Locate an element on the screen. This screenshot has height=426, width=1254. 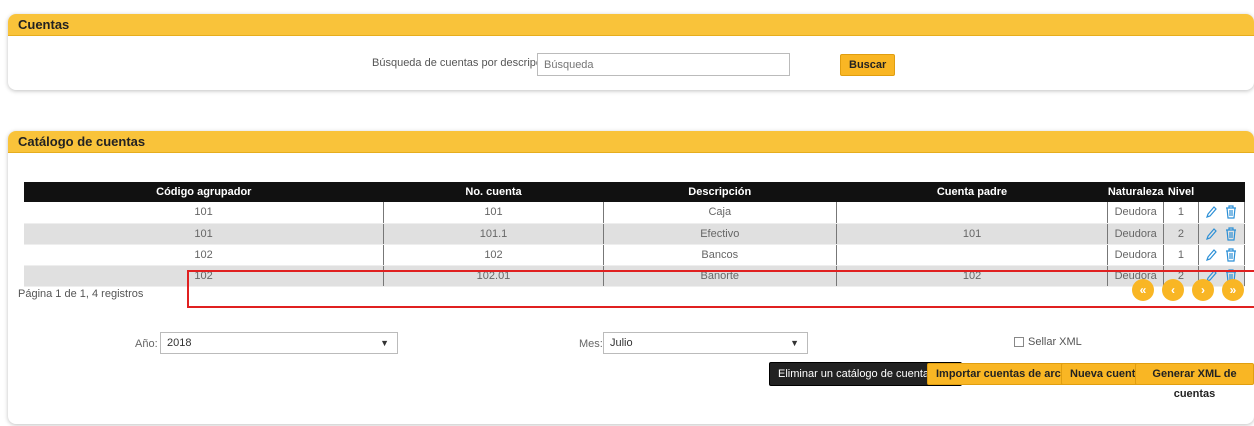
cell-padre: 102 is located at coordinates (972, 276).